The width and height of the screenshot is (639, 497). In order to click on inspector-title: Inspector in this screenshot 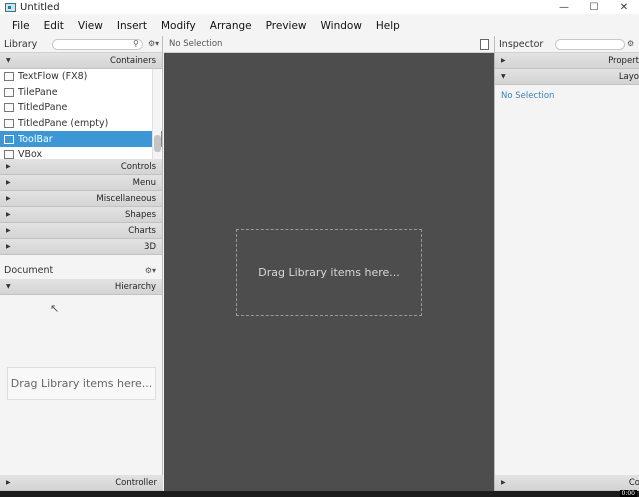, I will do `click(521, 44)`.